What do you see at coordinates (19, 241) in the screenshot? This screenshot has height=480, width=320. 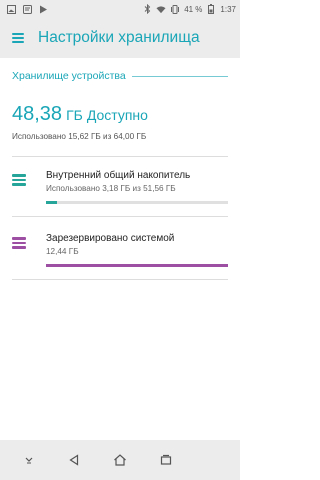 I see `system-storage-icon` at bounding box center [19, 241].